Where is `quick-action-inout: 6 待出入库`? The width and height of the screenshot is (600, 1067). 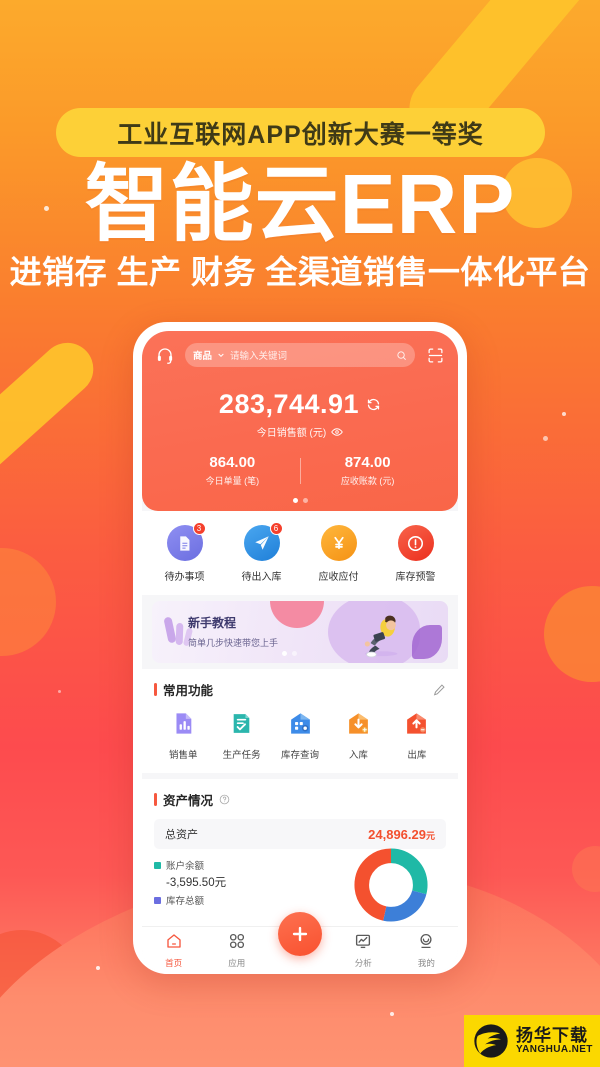 quick-action-inout: 6 待出入库 is located at coordinates (261, 552).